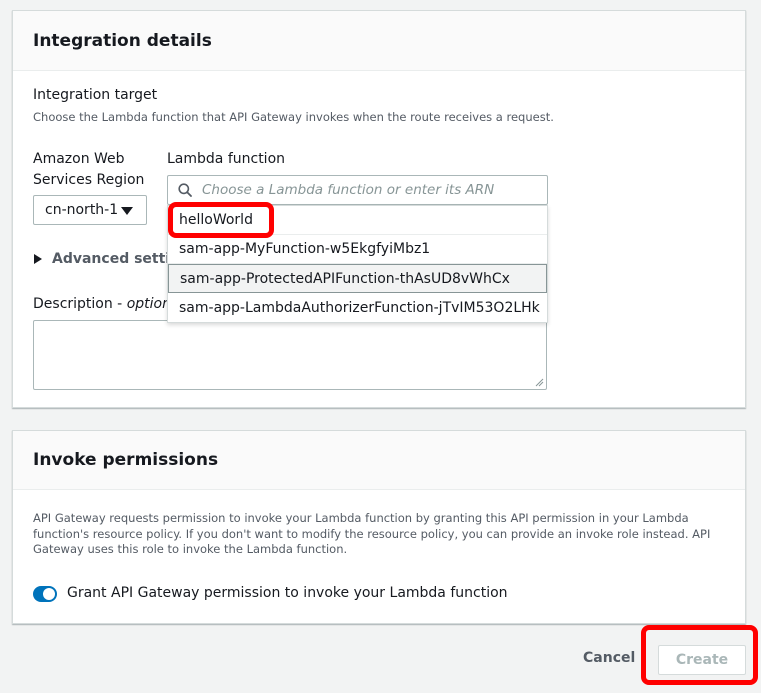  What do you see at coordinates (305, 249) in the screenshot?
I see `lambda-option-label: sam-app-MyFunction-w5EkgfyiMbz1` at bounding box center [305, 249].